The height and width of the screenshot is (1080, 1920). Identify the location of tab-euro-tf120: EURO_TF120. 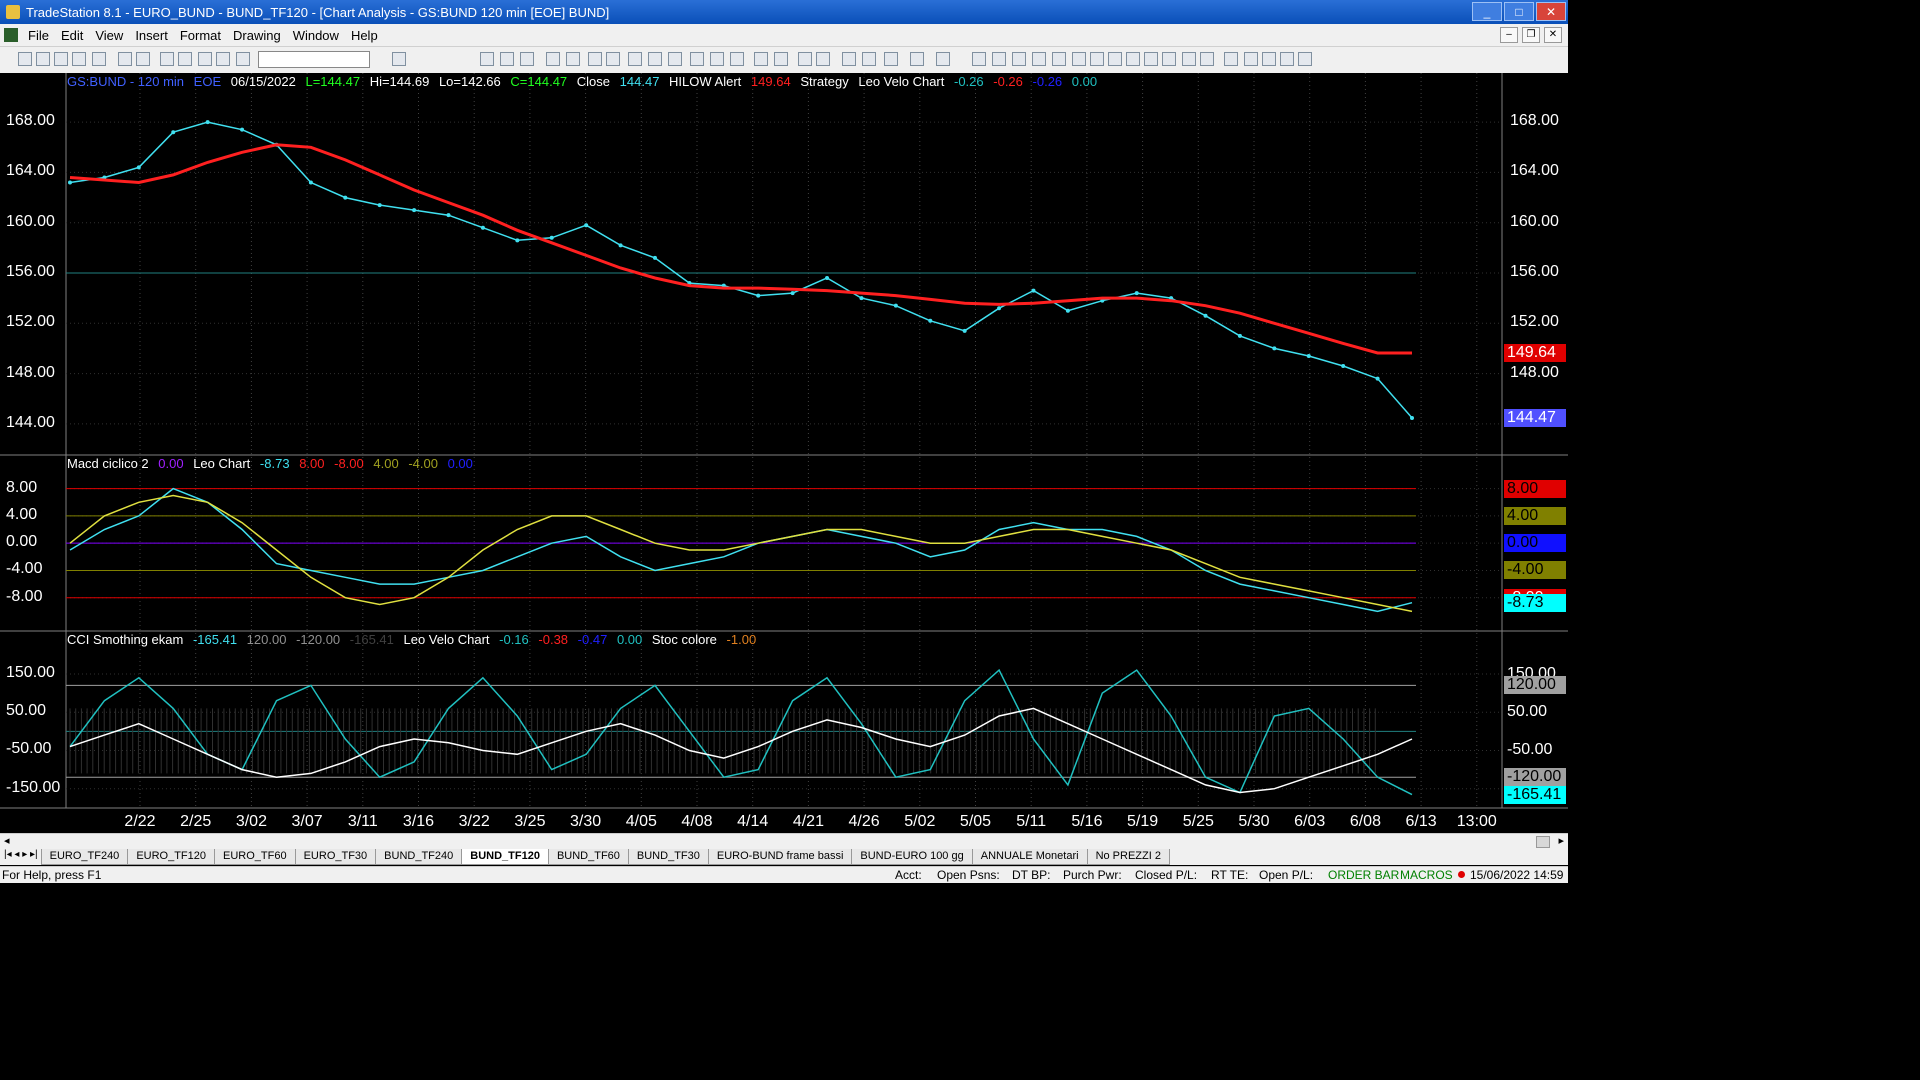
(171, 857).